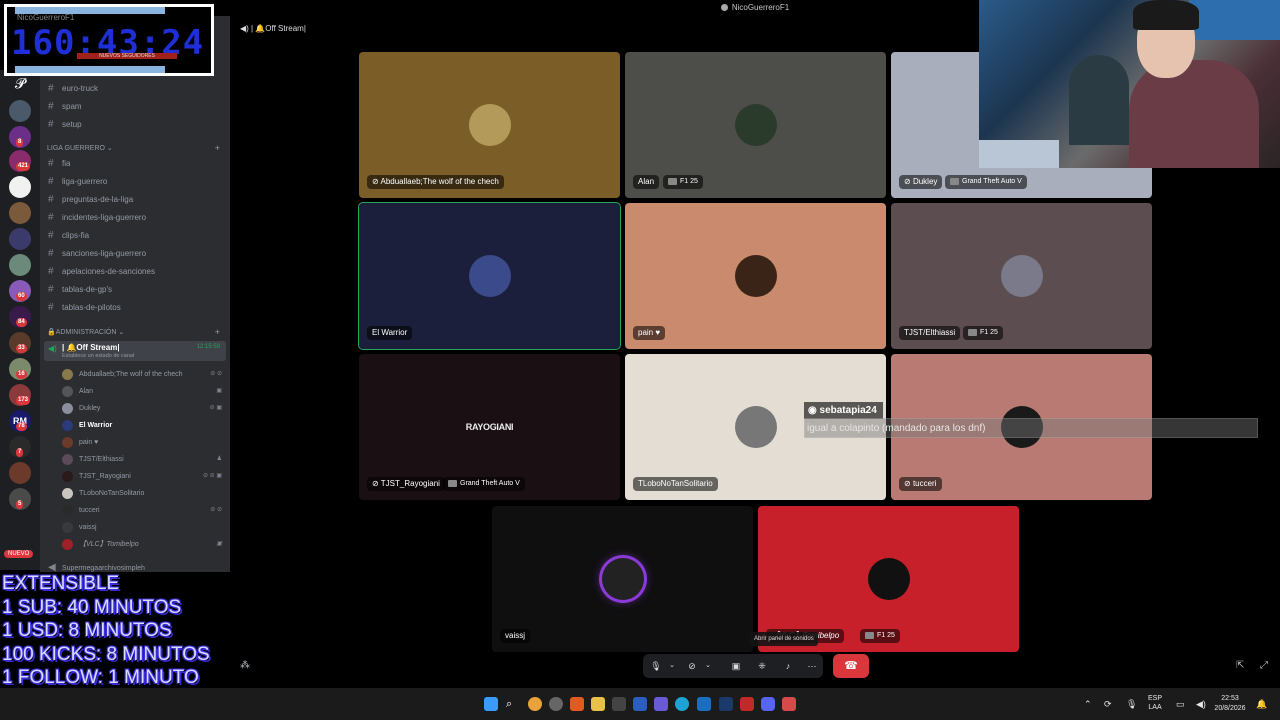 The width and height of the screenshot is (1280, 720). What do you see at coordinates (136, 218) in the screenshot?
I see `channel-incidentes: # incidentes-liga-guerrero` at bounding box center [136, 218].